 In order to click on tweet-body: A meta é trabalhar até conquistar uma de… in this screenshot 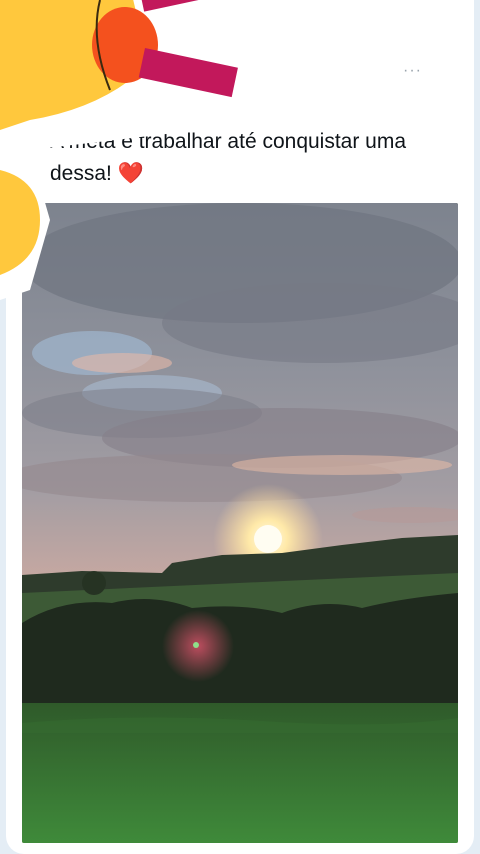, I will do `click(228, 157)`.